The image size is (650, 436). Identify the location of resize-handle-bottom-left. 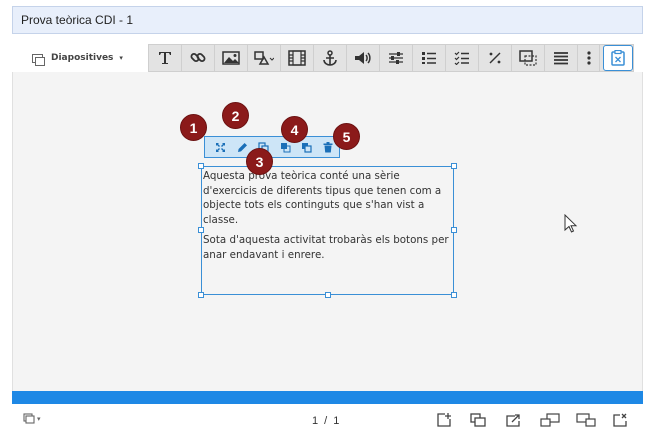
(201, 295).